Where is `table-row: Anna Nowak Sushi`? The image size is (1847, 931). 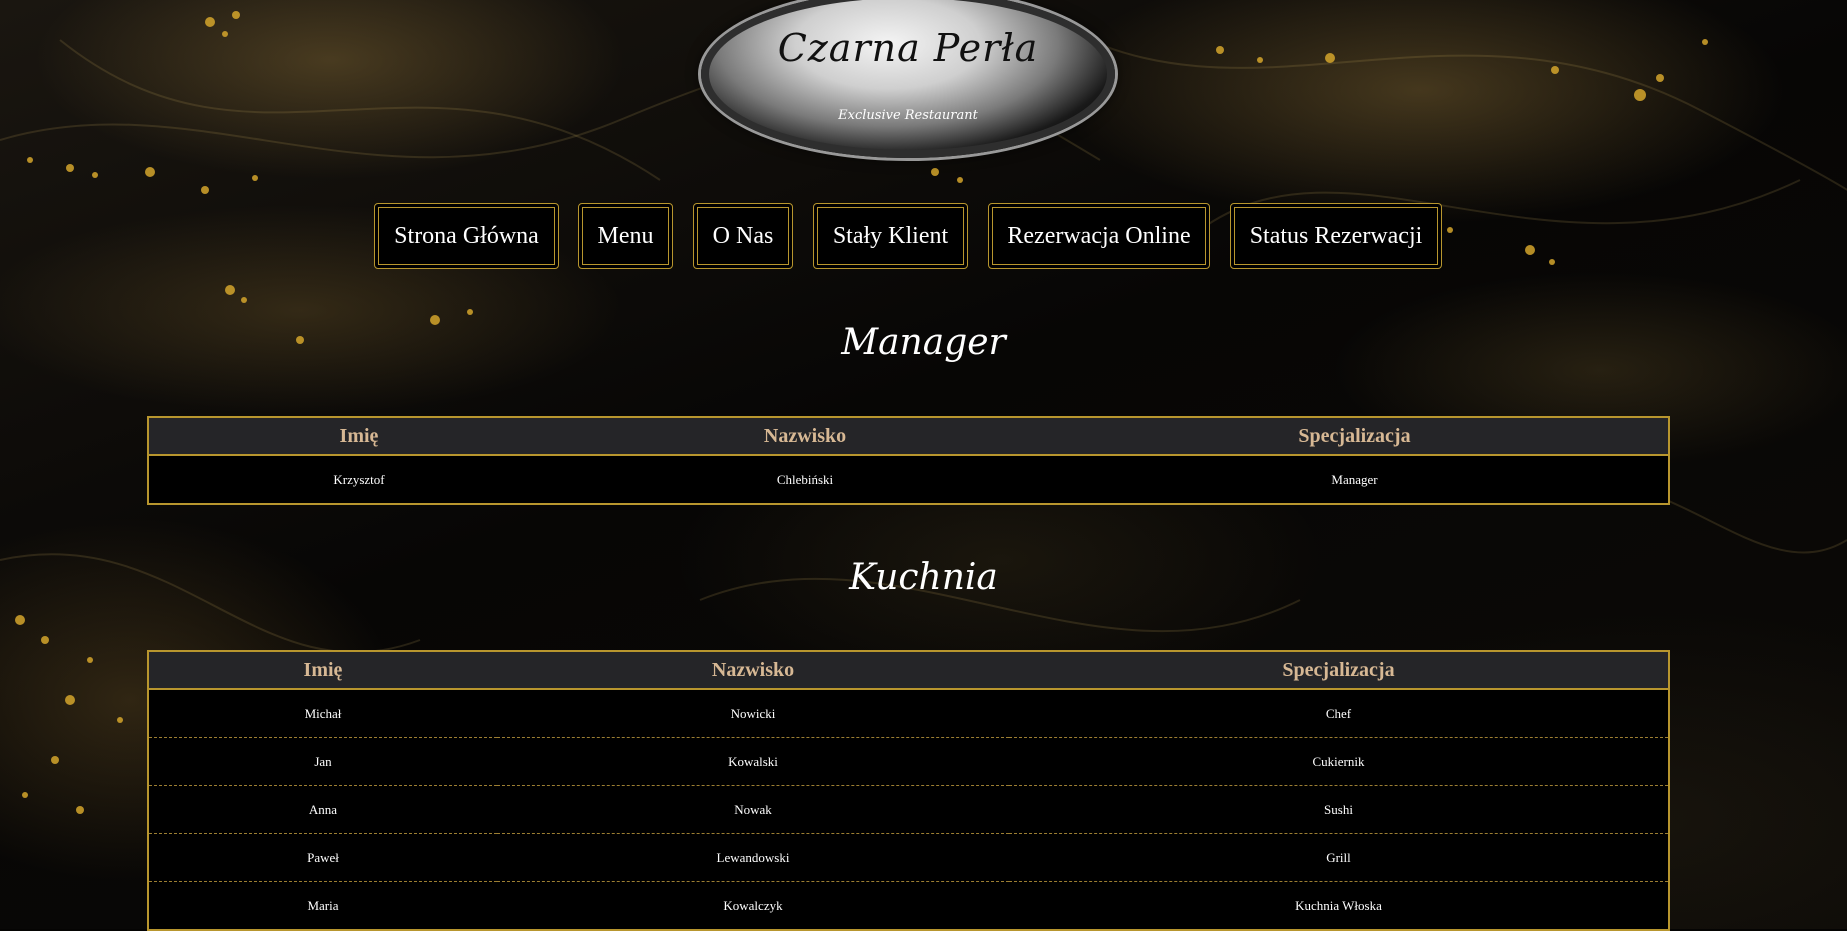
table-row: Anna Nowak Sushi is located at coordinates (908, 809).